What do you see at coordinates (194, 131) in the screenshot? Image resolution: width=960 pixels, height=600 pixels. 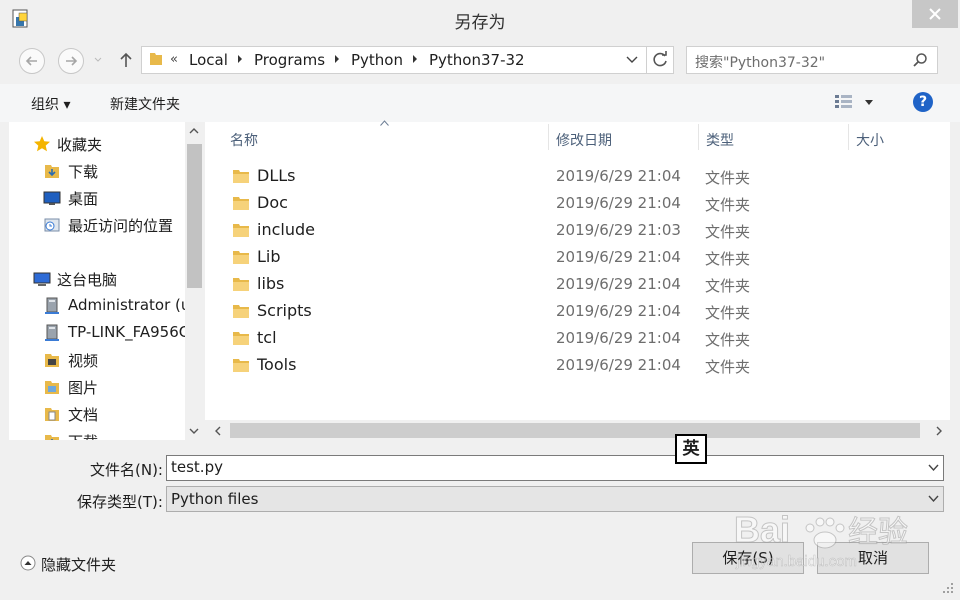 I see `scroll-up-icon` at bounding box center [194, 131].